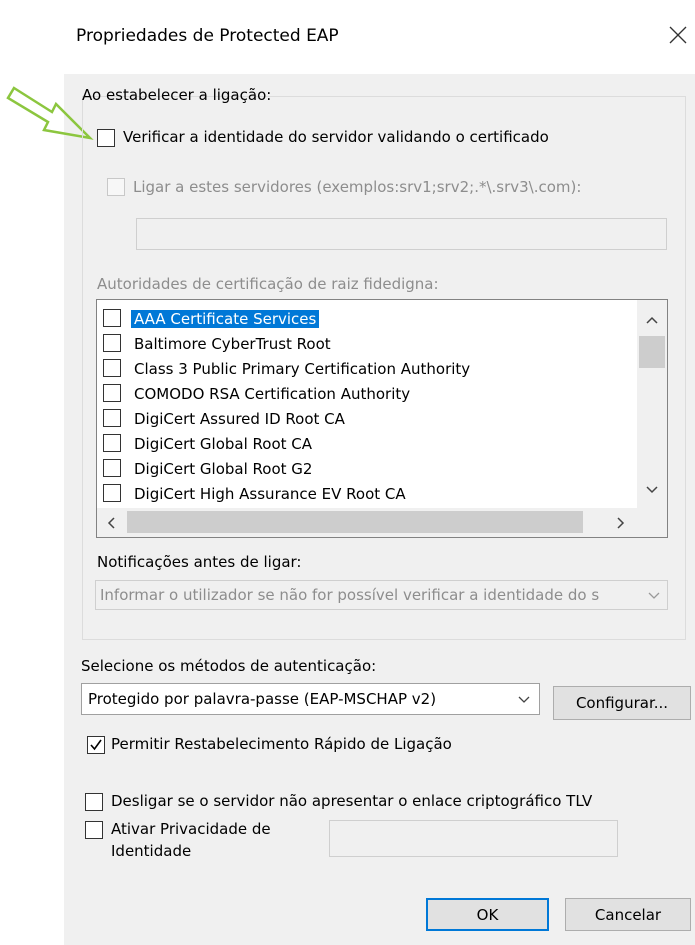  I want to click on checkmark-icon, so click(96, 745).